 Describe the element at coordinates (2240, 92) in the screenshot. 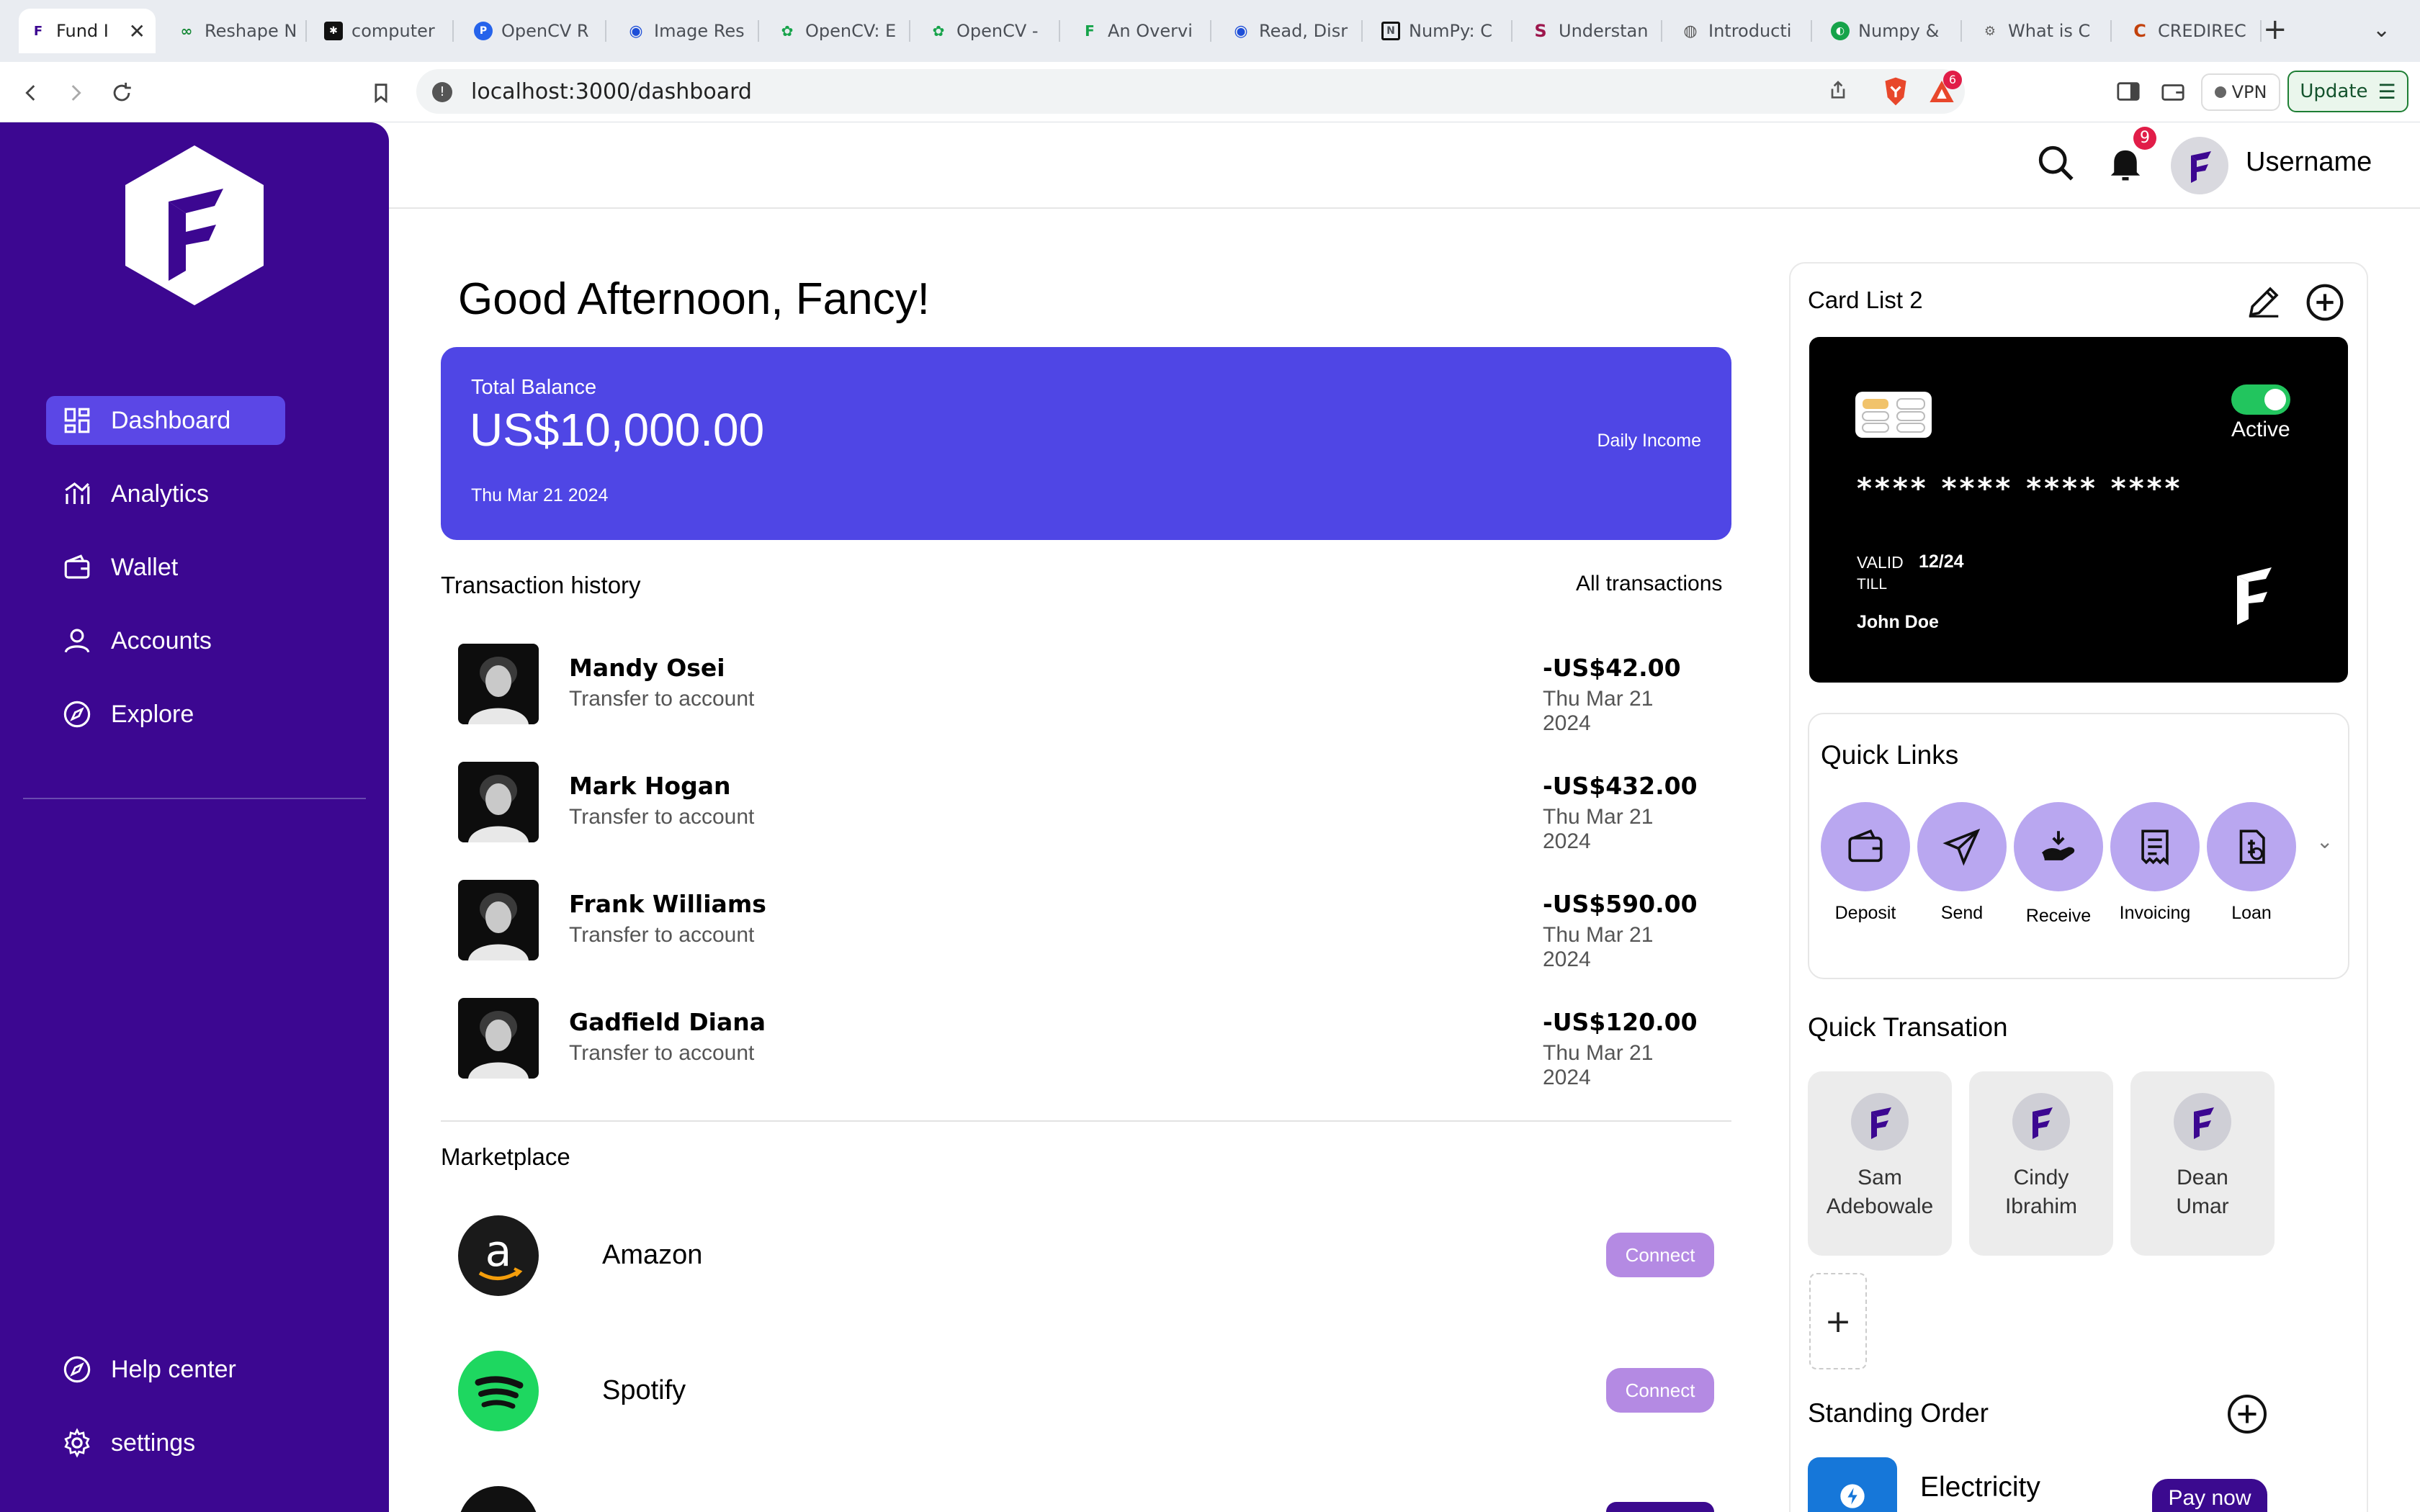

I see `vpn-button: VPN` at that location.